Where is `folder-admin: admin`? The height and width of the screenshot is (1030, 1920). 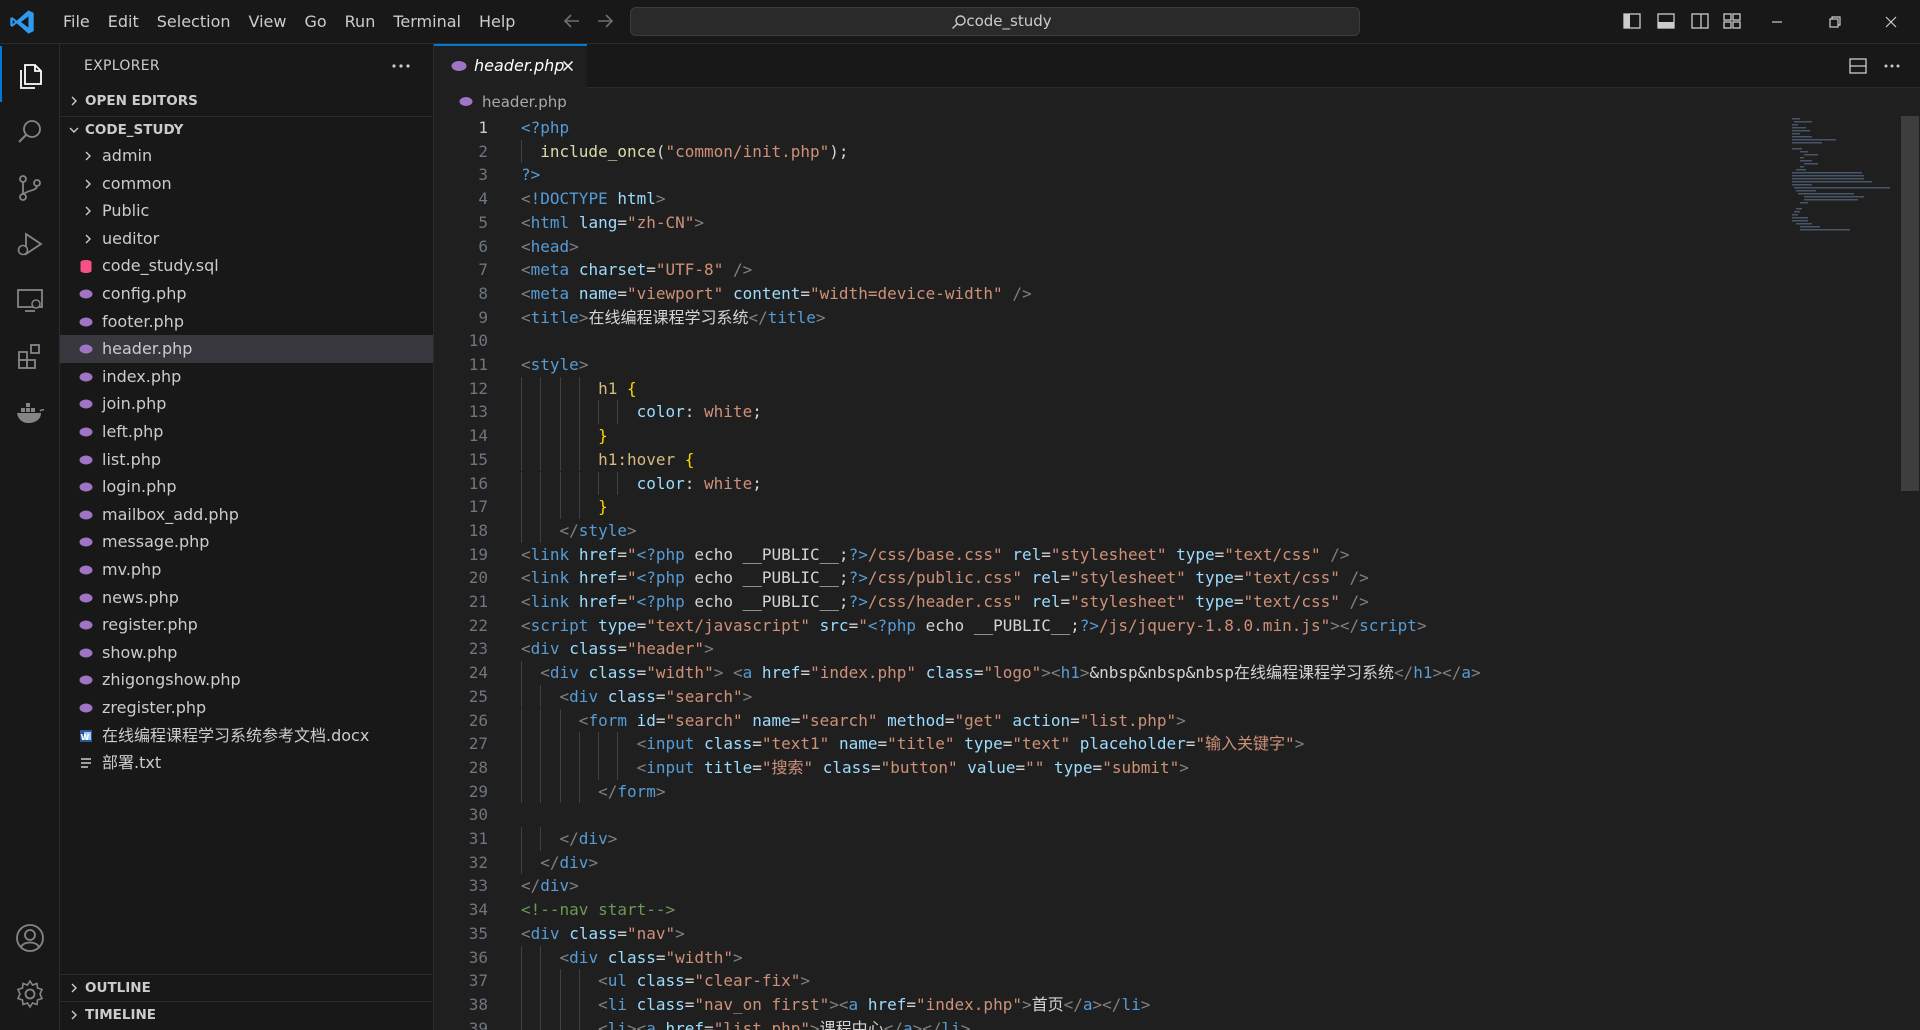
folder-admin: admin is located at coordinates (246, 156).